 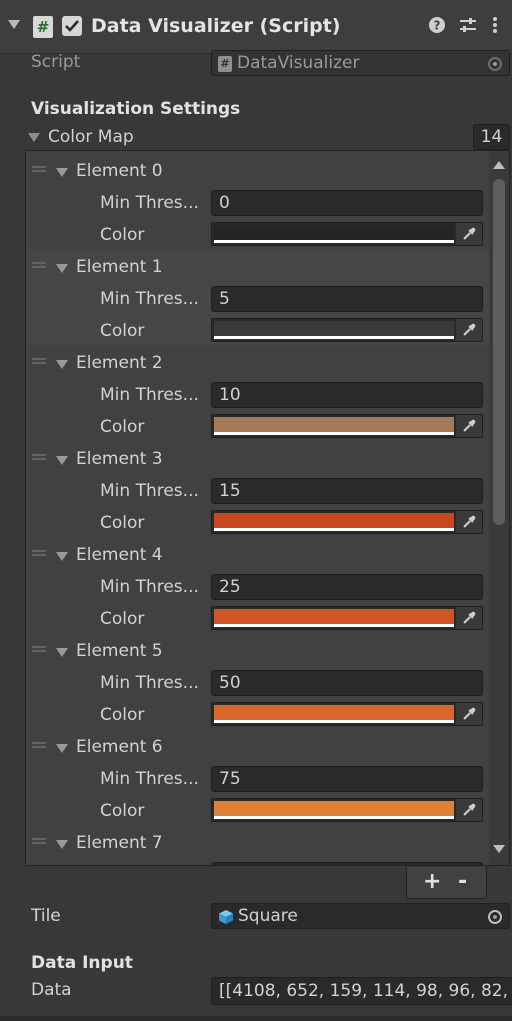 I want to click on min-threshold-field: 10, so click(x=347, y=395).